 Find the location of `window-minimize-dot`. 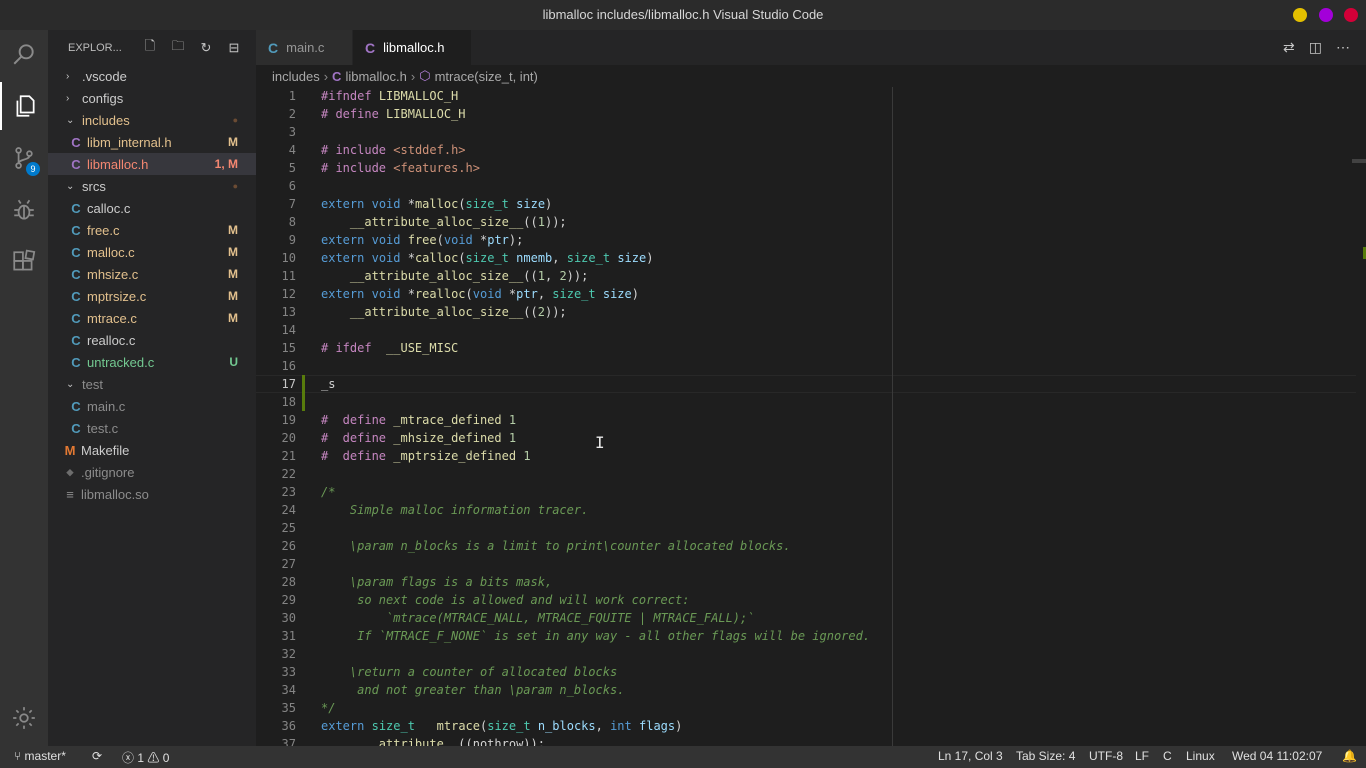

window-minimize-dot is located at coordinates (1300, 15).